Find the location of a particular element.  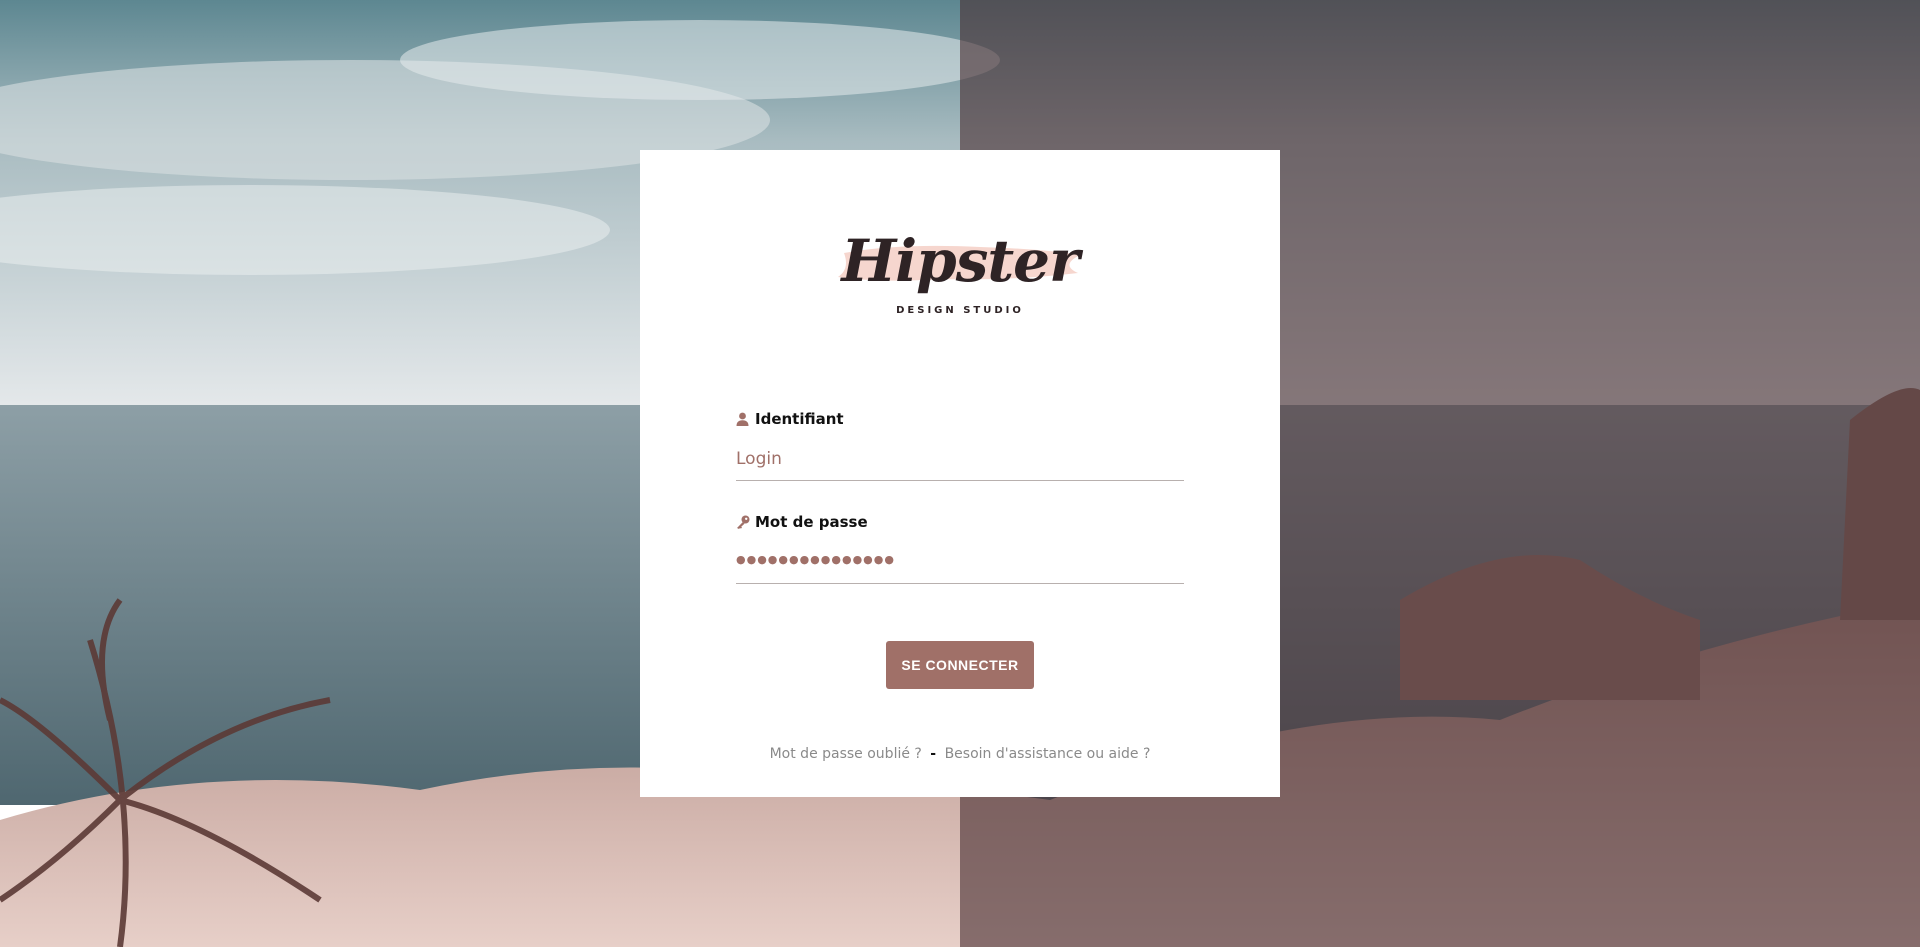

password-input: ●●●●●●●●●●●●●●● is located at coordinates (960, 565).